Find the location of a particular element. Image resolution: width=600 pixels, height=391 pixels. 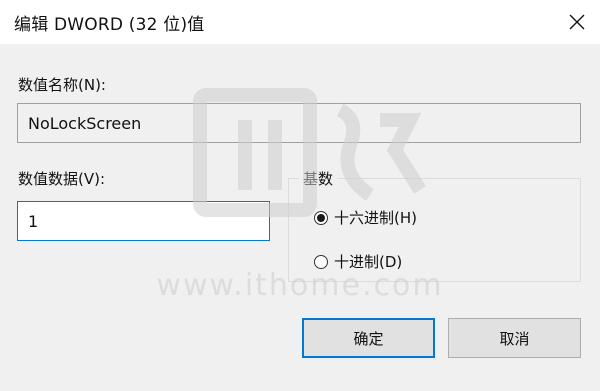

value-name-field is located at coordinates (299, 123).